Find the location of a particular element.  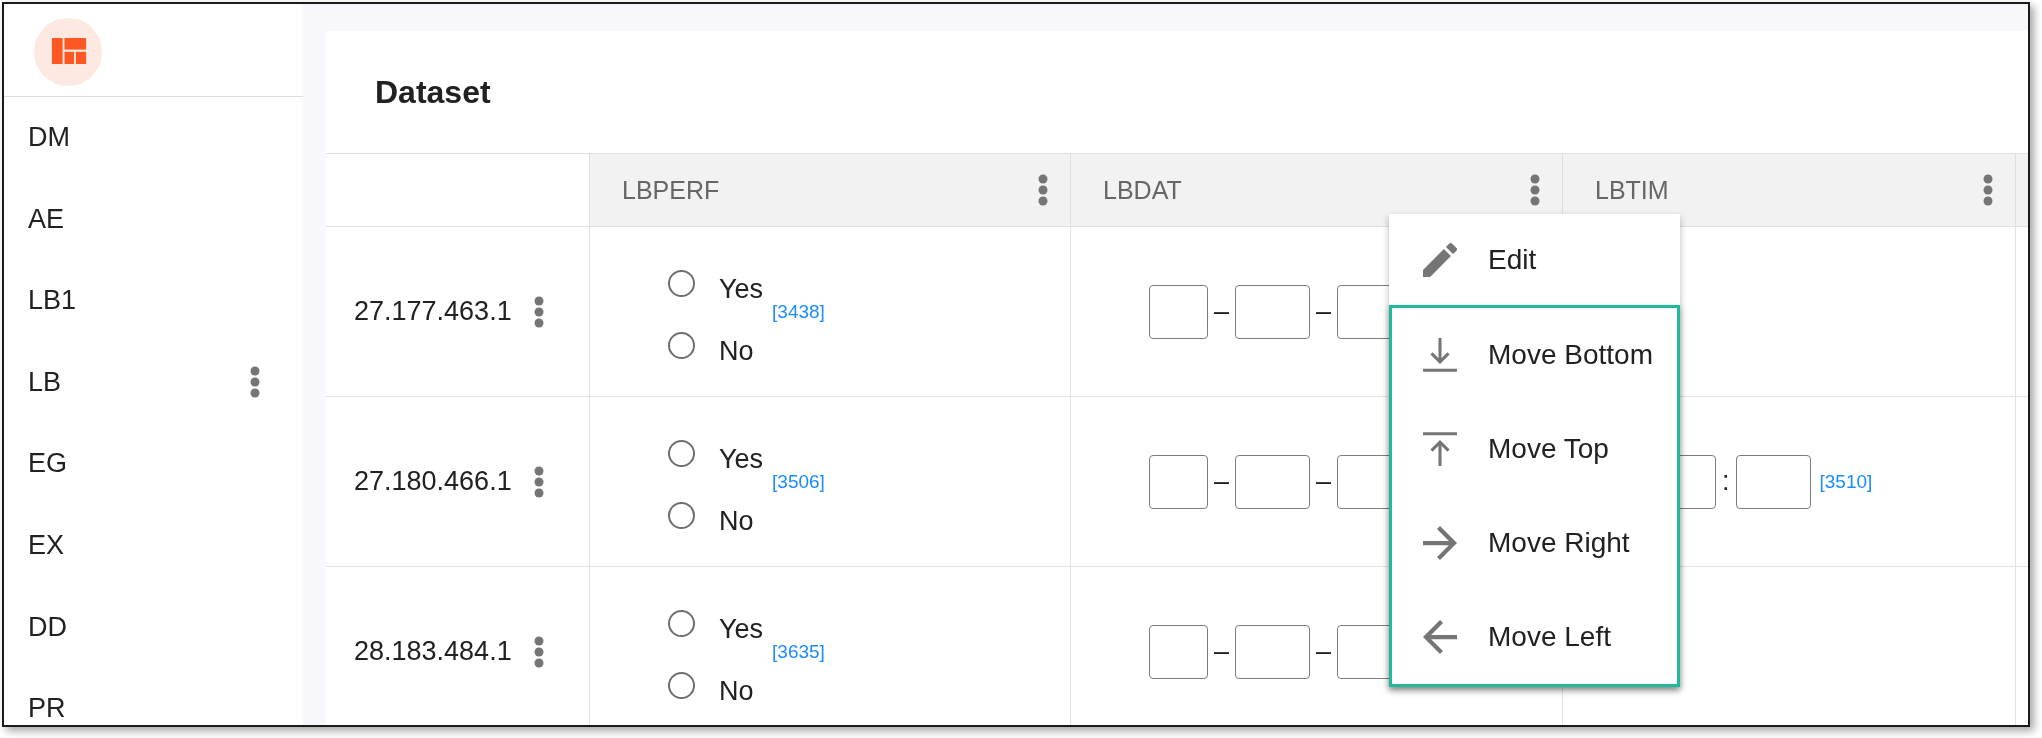

column-title: LBPERF is located at coordinates (671, 190).